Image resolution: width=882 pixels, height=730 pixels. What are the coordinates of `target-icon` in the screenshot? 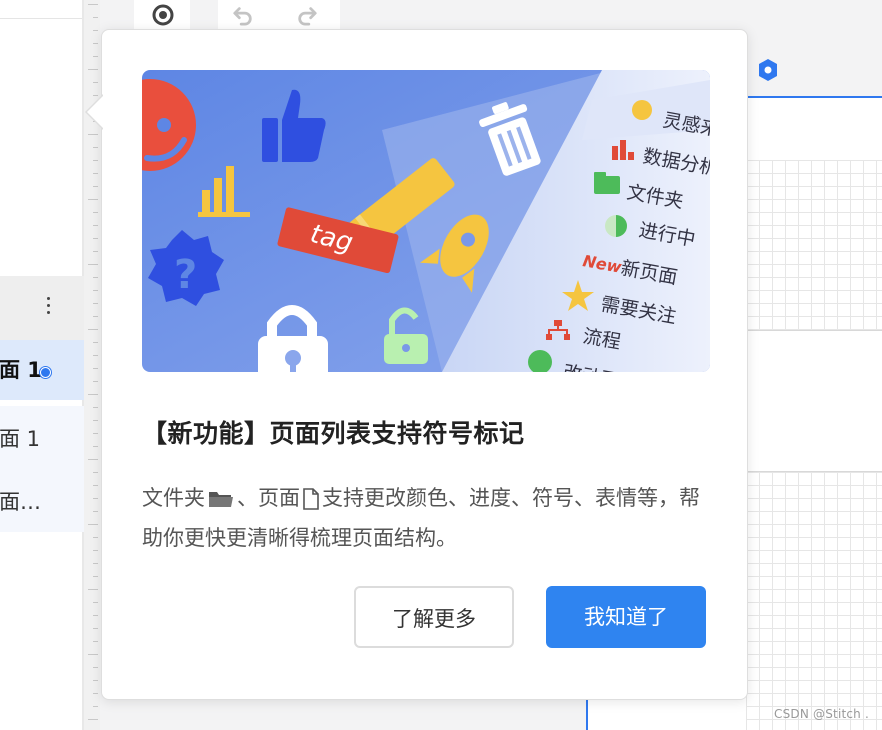 It's located at (163, 15).